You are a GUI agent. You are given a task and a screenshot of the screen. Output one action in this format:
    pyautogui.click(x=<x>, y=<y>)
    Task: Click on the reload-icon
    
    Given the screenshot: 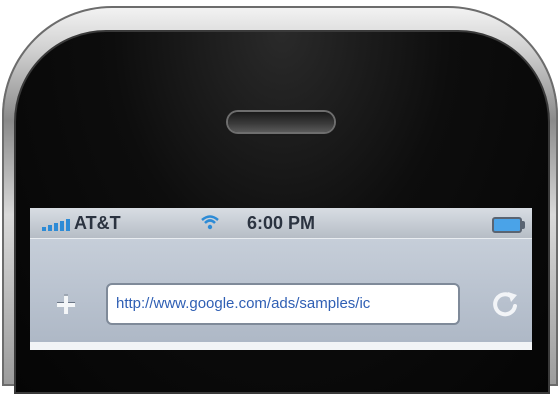 What is the action you would take?
    pyautogui.click(x=505, y=304)
    